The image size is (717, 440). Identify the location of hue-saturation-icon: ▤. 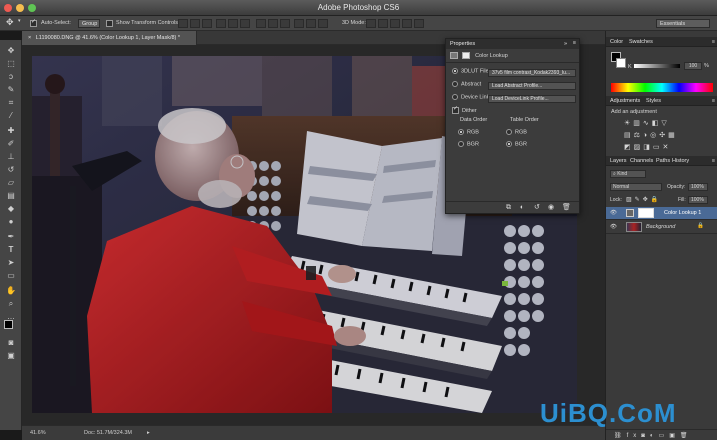
(629, 135).